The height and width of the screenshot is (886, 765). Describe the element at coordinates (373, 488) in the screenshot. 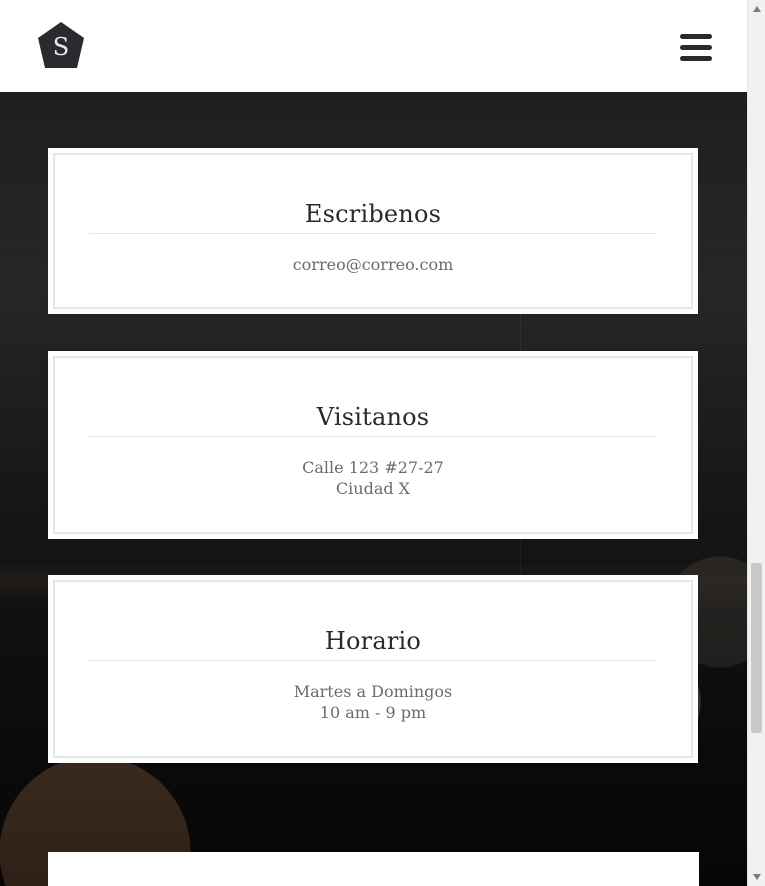

I see `address-line-2: Ciudad X` at that location.